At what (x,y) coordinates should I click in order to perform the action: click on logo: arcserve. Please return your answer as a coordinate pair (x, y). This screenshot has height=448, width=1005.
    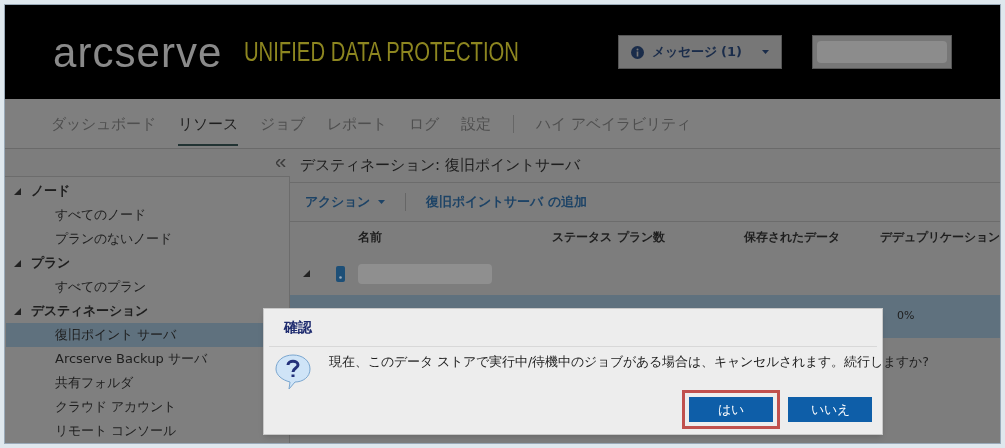
    Looking at the image, I should click on (138, 52).